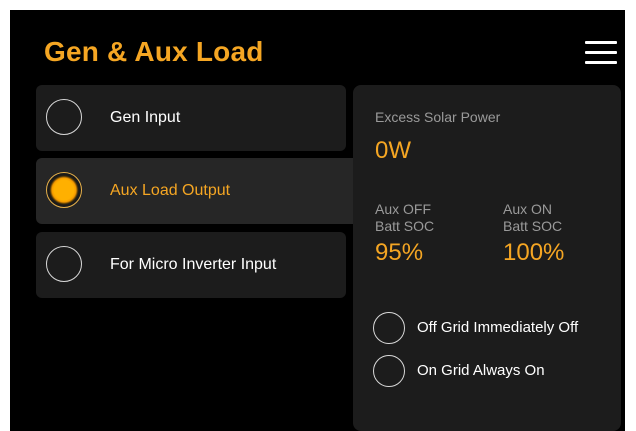 The width and height of the screenshot is (636, 431). I want to click on aux-on-label: Aux ON Batt SOC, so click(532, 218).